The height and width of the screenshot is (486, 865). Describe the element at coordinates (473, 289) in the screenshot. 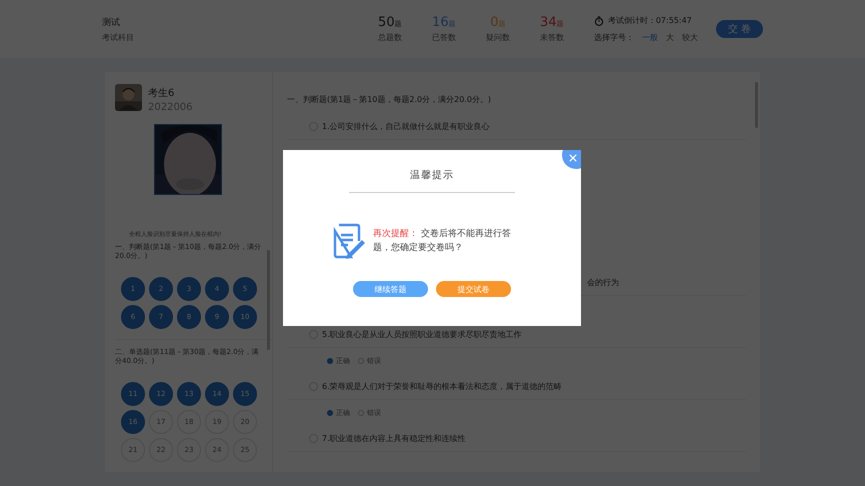

I see `submit-paper-button: 提交试卷` at that location.